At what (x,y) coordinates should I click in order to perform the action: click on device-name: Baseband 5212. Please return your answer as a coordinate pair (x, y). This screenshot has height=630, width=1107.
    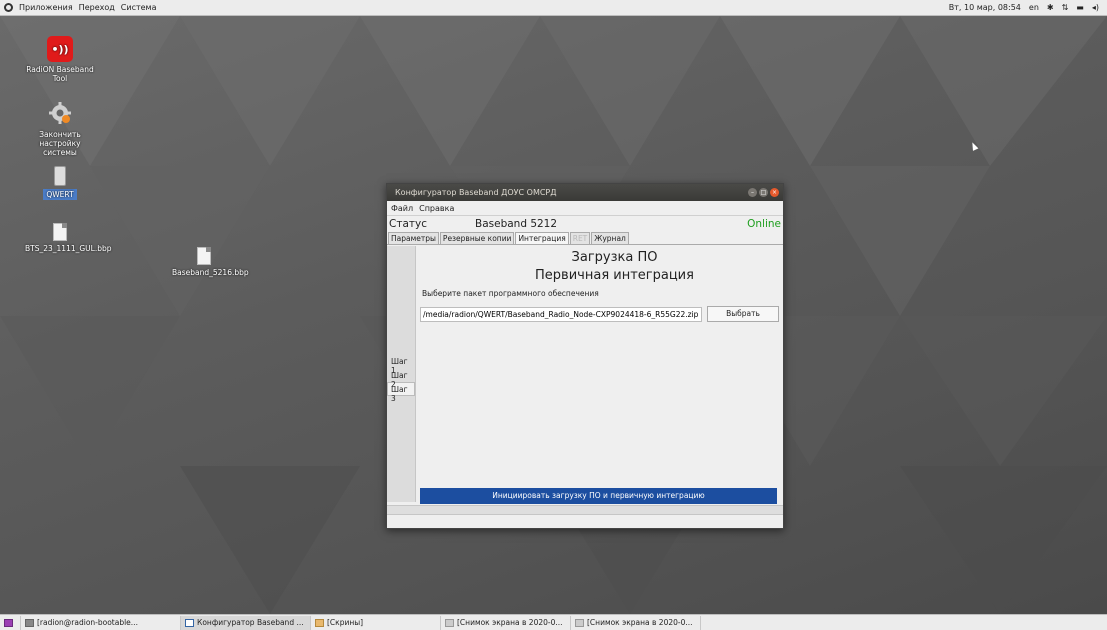
    Looking at the image, I should click on (516, 224).